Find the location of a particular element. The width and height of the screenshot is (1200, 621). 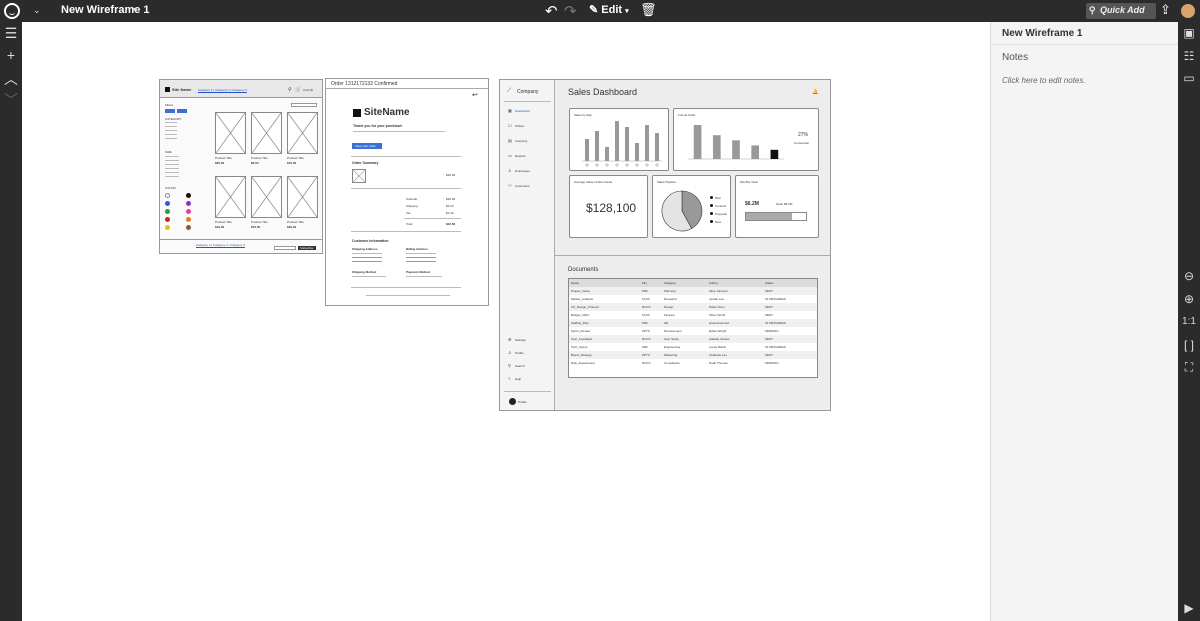

sliders-icon: ☷ is located at coordinates (1189, 56).